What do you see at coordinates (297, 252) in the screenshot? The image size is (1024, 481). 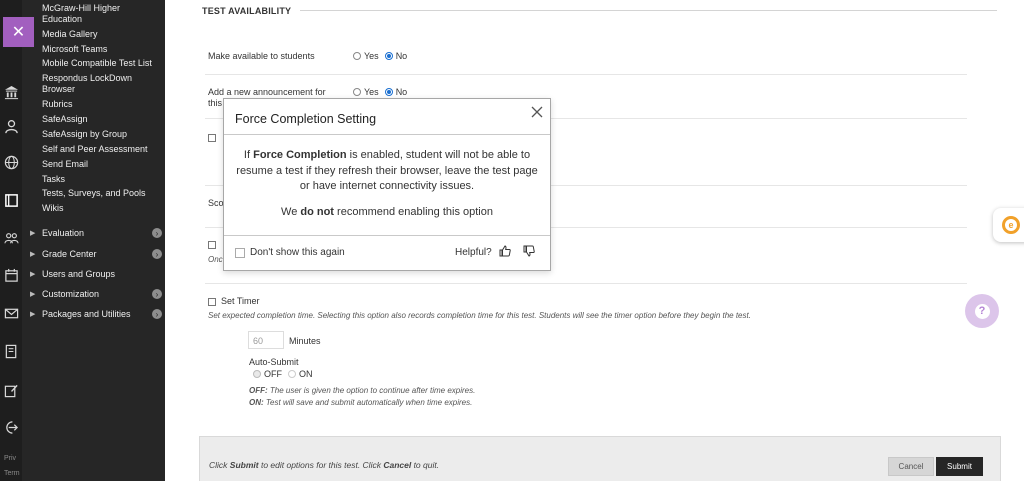 I see `dont-show-again-label: Don't show this again` at bounding box center [297, 252].